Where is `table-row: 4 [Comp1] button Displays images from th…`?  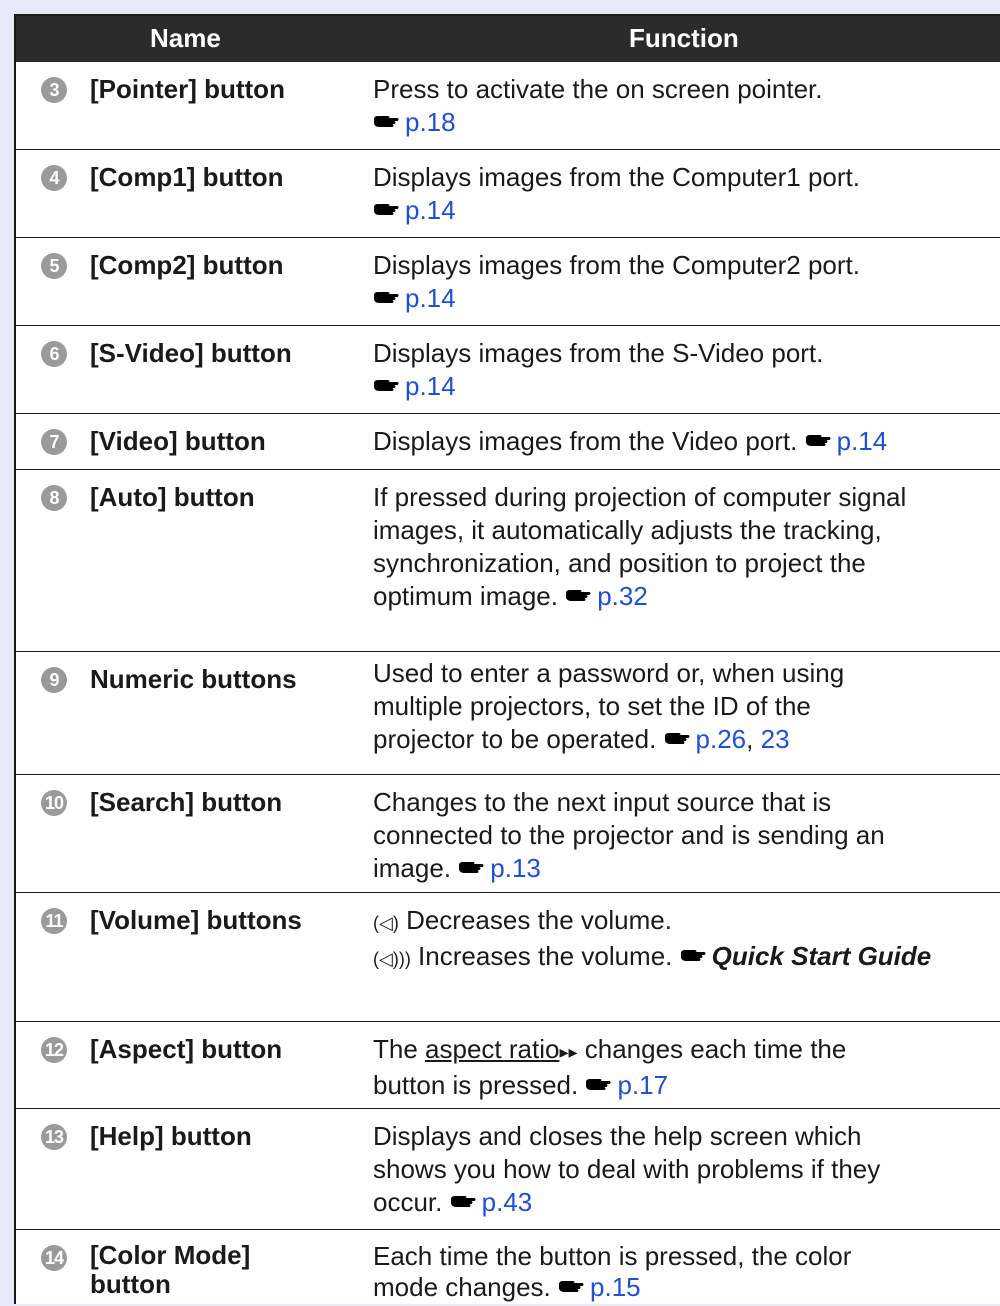 table-row: 4 [Comp1] button Displays images from th… is located at coordinates (508, 194).